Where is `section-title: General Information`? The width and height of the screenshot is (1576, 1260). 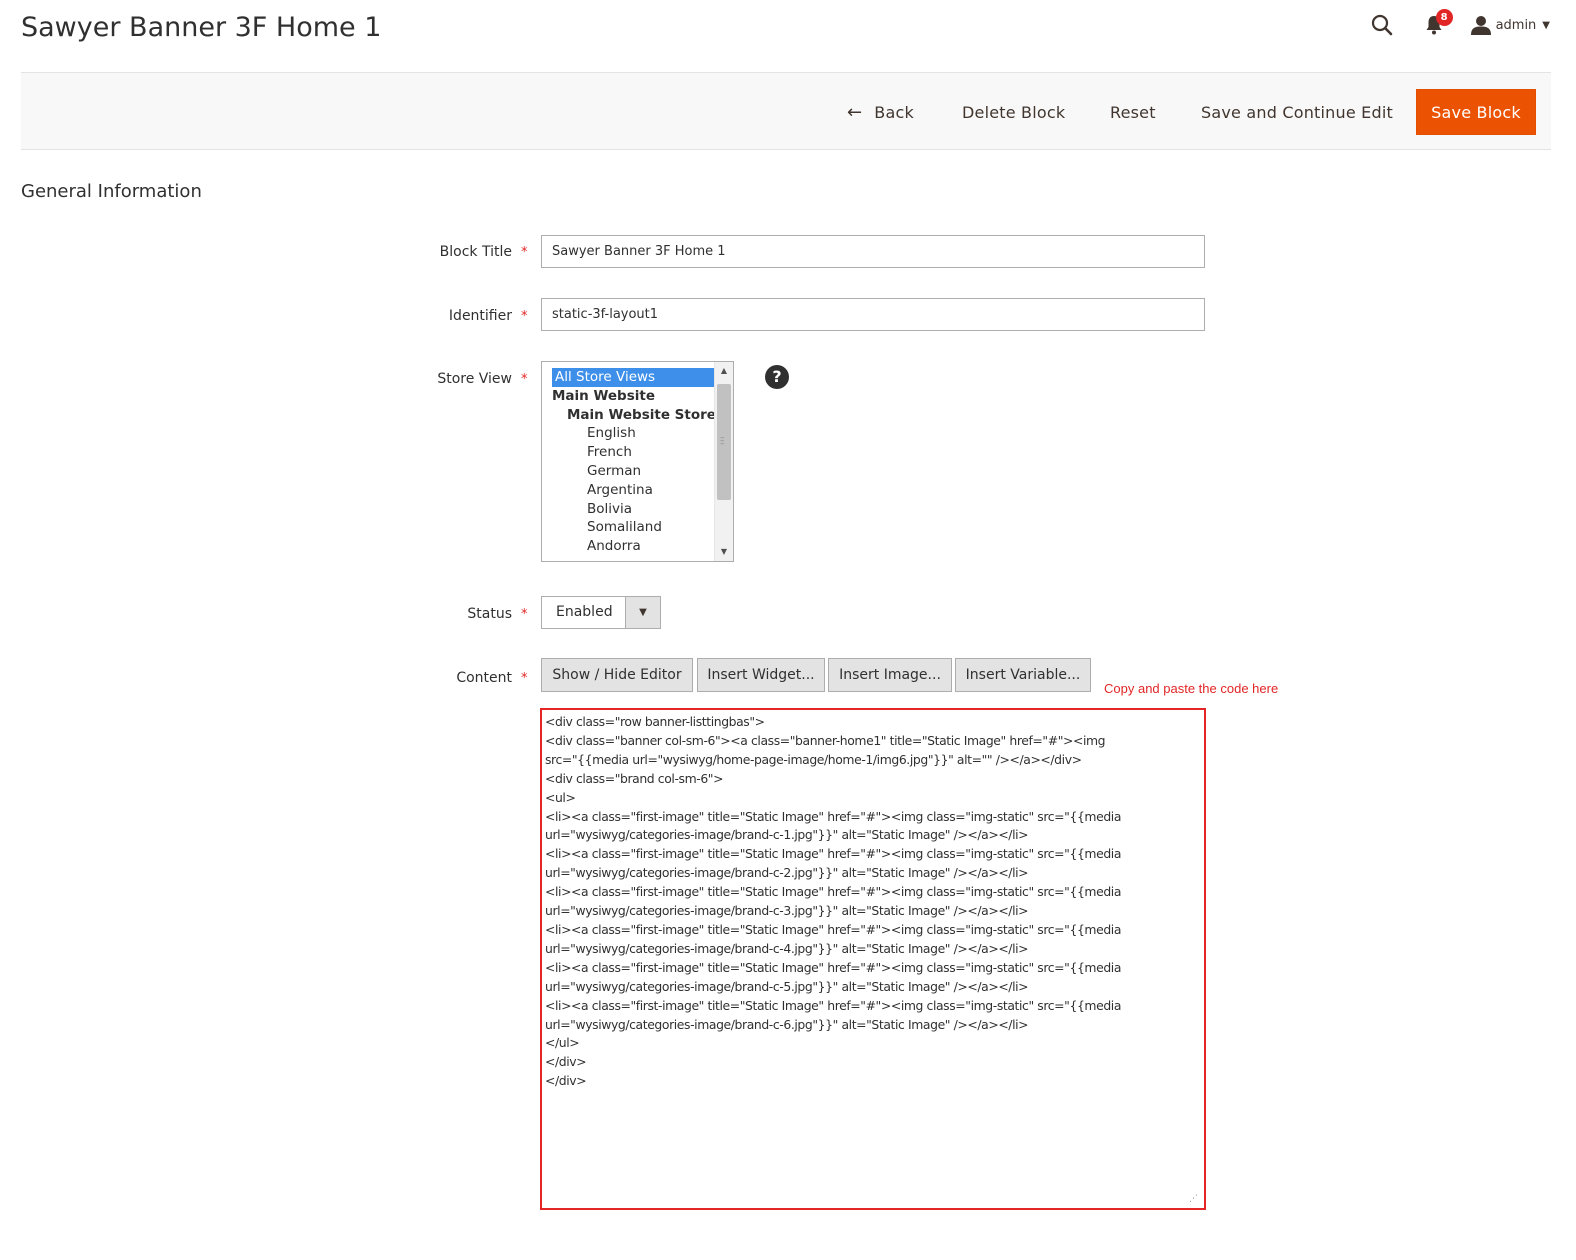
section-title: General Information is located at coordinates (111, 191).